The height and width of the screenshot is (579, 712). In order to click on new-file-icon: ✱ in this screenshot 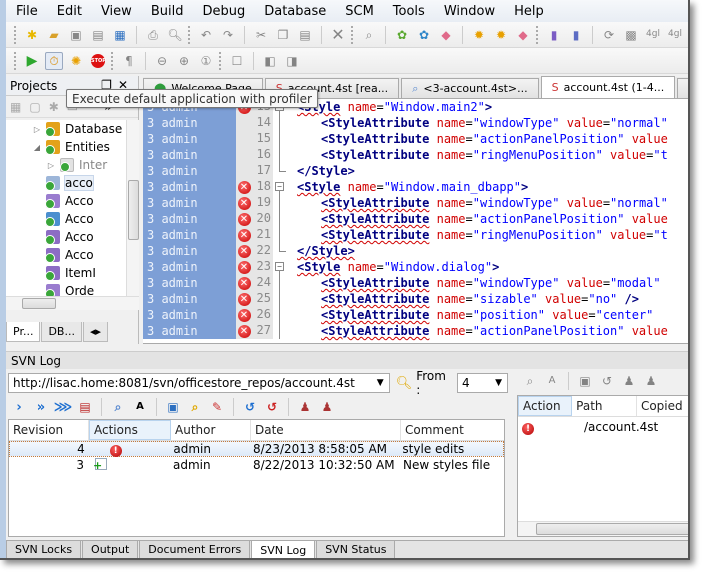, I will do `click(32, 35)`.